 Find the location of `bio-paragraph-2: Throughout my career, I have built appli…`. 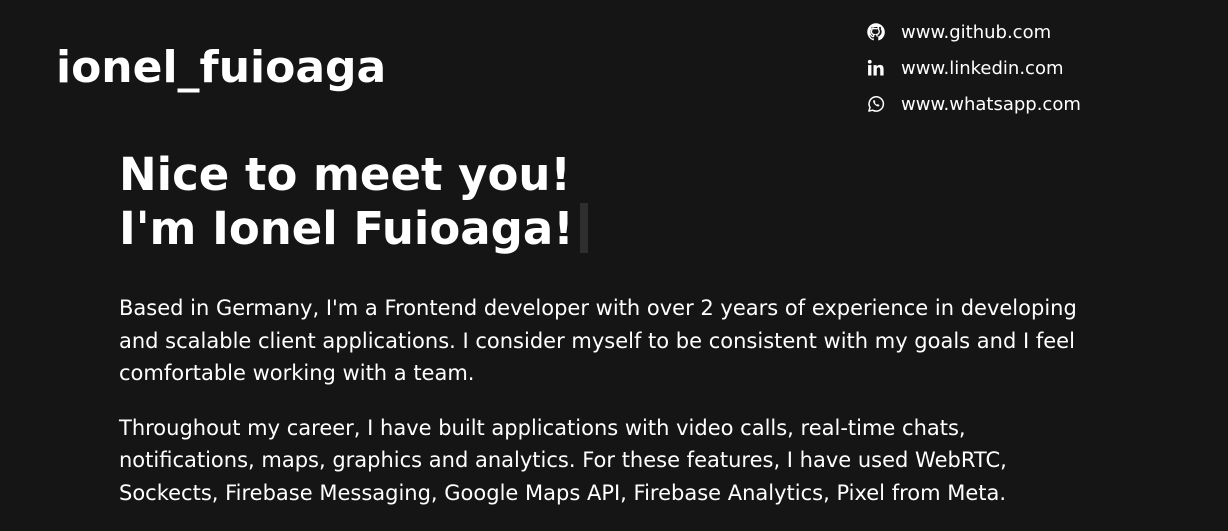

bio-paragraph-2: Throughout my career, I have built appli… is located at coordinates (563, 460).